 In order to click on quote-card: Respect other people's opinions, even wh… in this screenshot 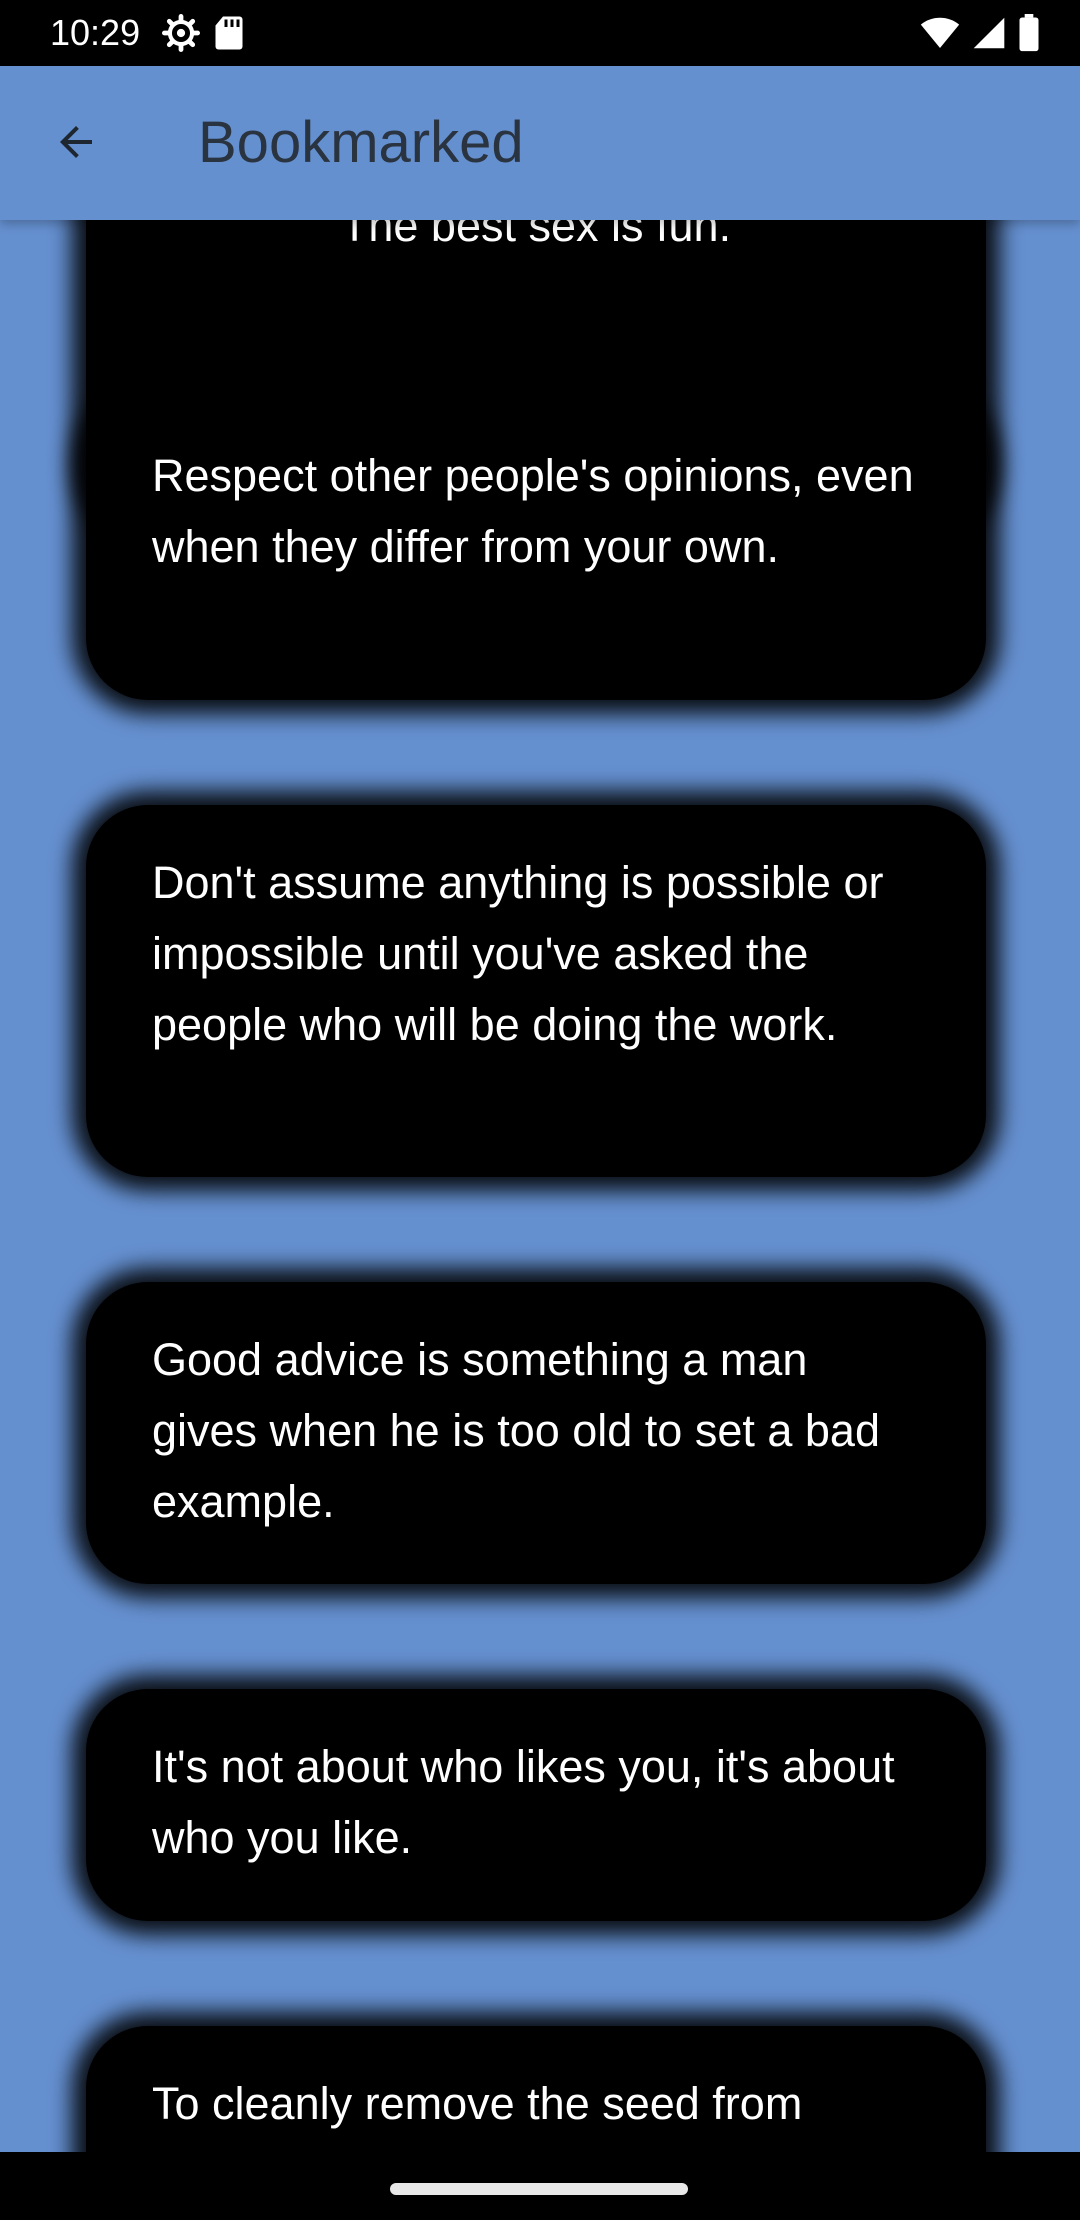, I will do `click(536, 549)`.